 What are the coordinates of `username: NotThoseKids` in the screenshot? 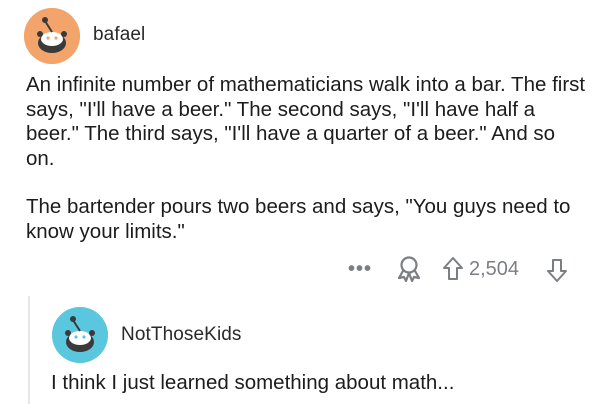 It's located at (181, 335).